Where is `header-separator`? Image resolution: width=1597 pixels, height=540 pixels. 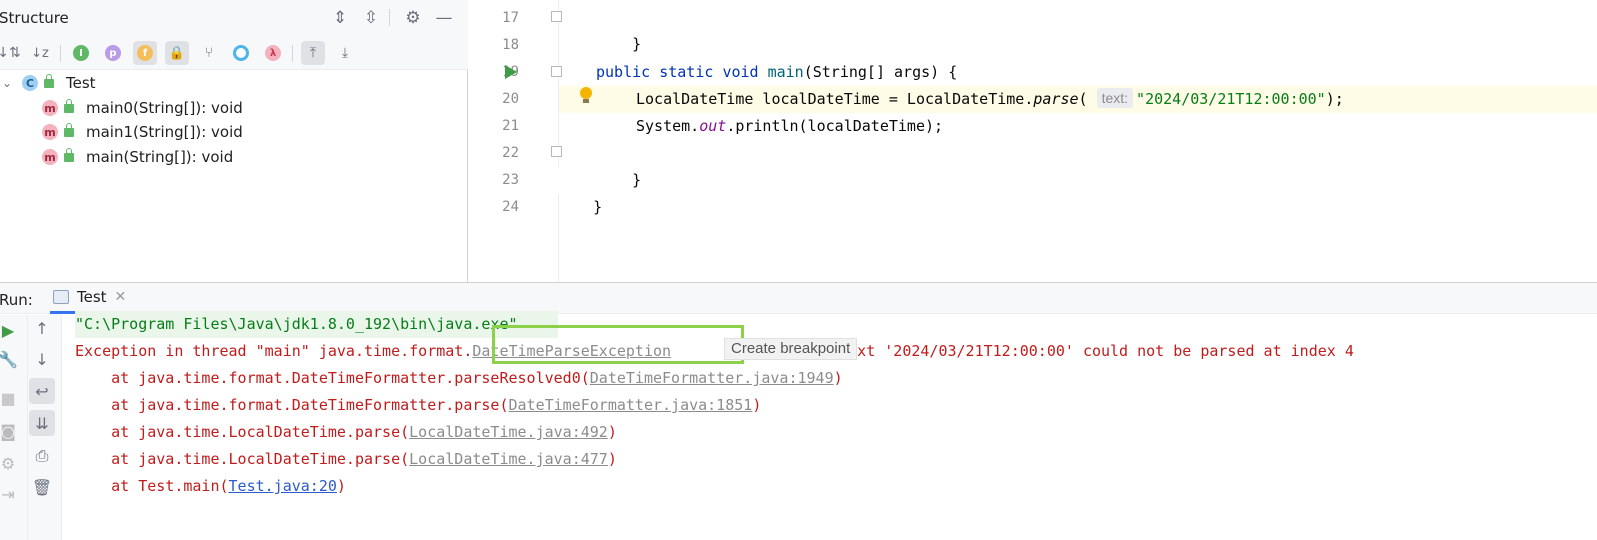
header-separator is located at coordinates (389, 17).